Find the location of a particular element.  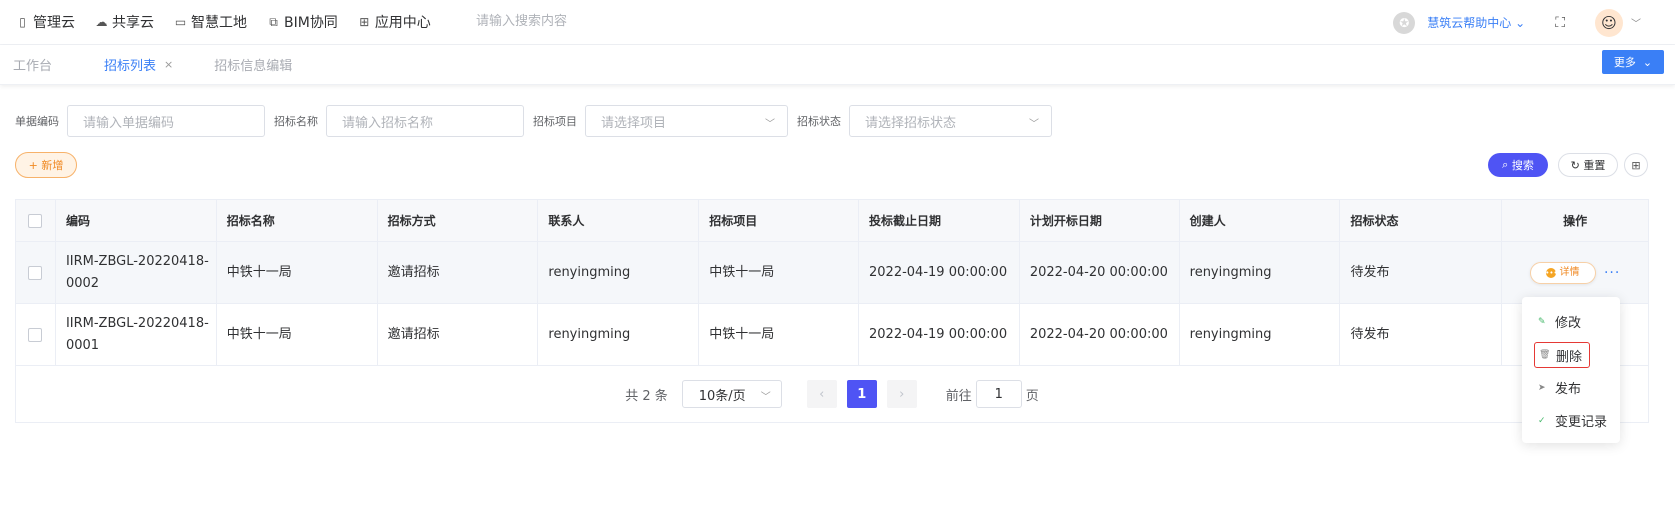

page-number-button: 1 is located at coordinates (861, 394).